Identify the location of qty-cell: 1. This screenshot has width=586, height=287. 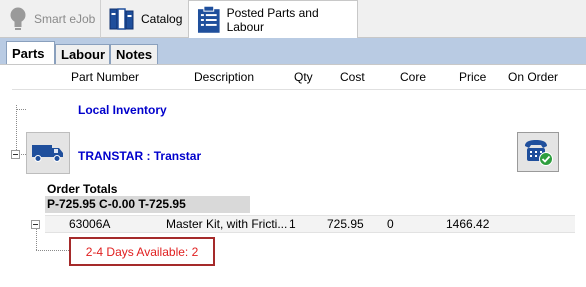
(292, 224).